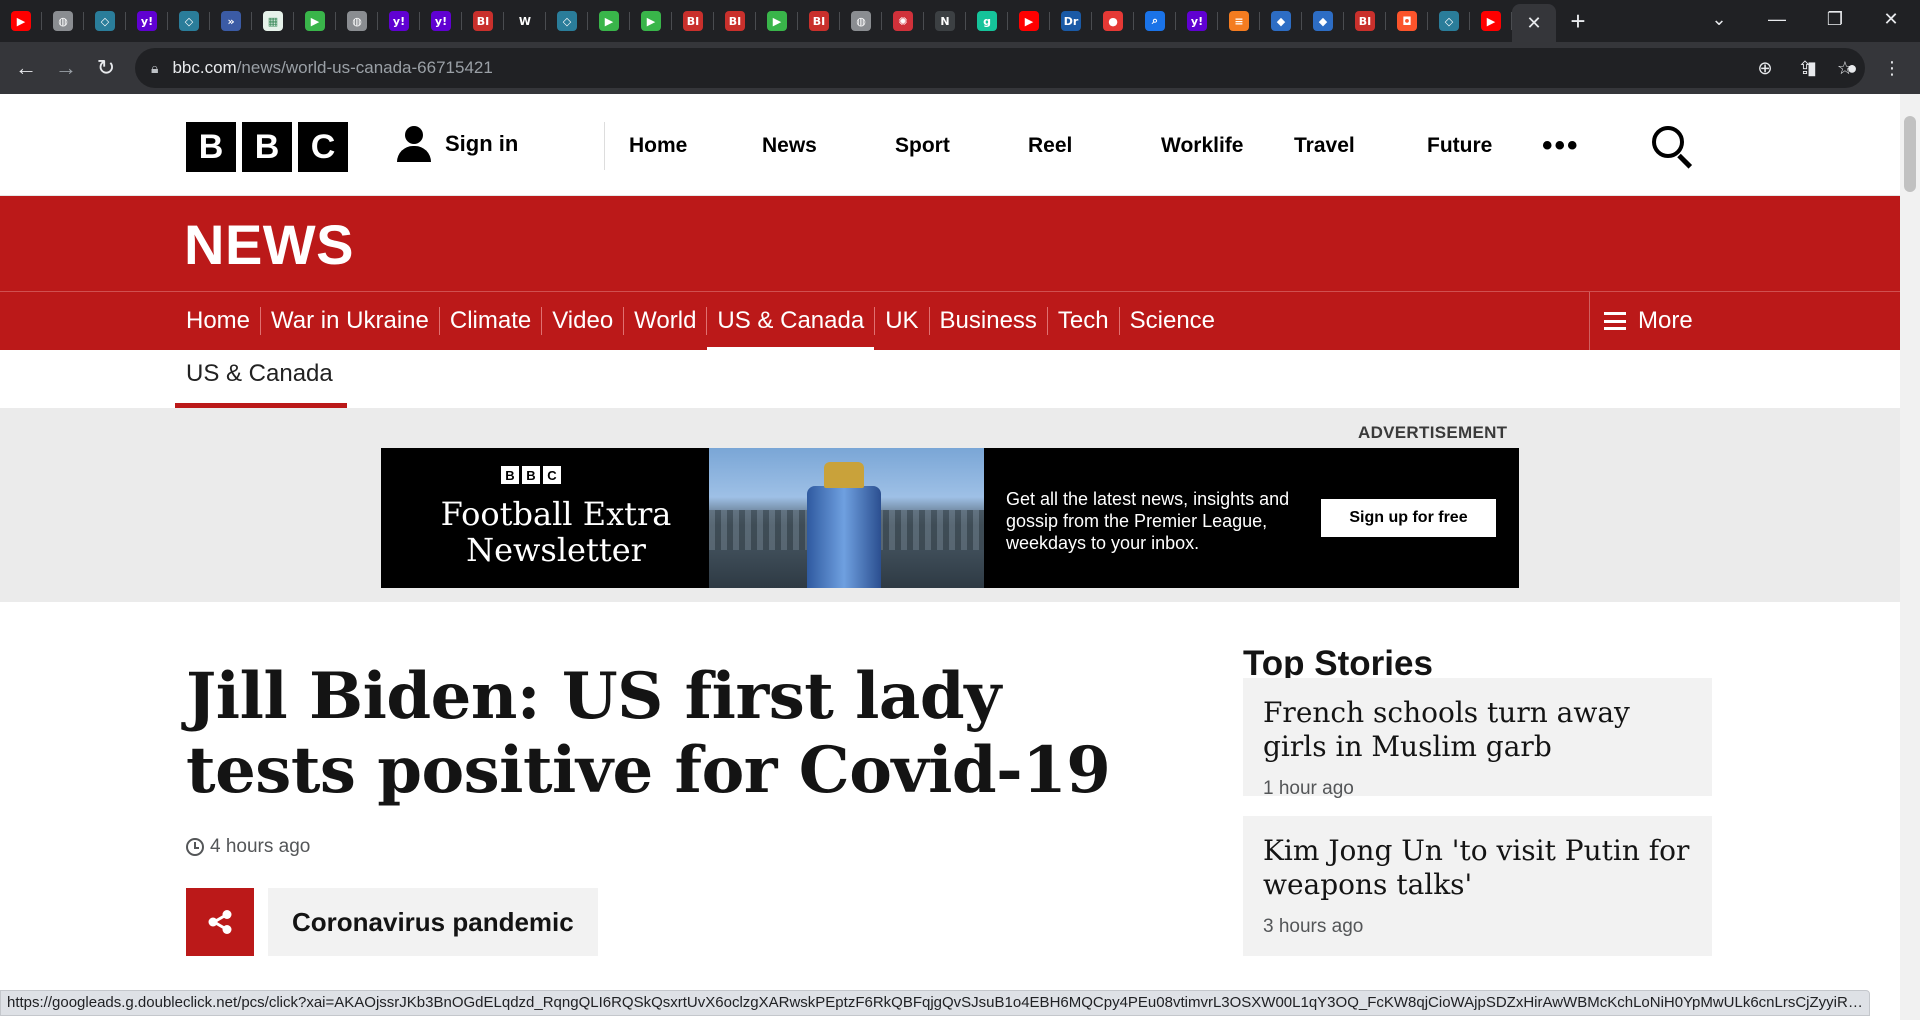 This screenshot has height=1020, width=1920. Describe the element at coordinates (220, 922) in the screenshot. I see `share-button` at that location.